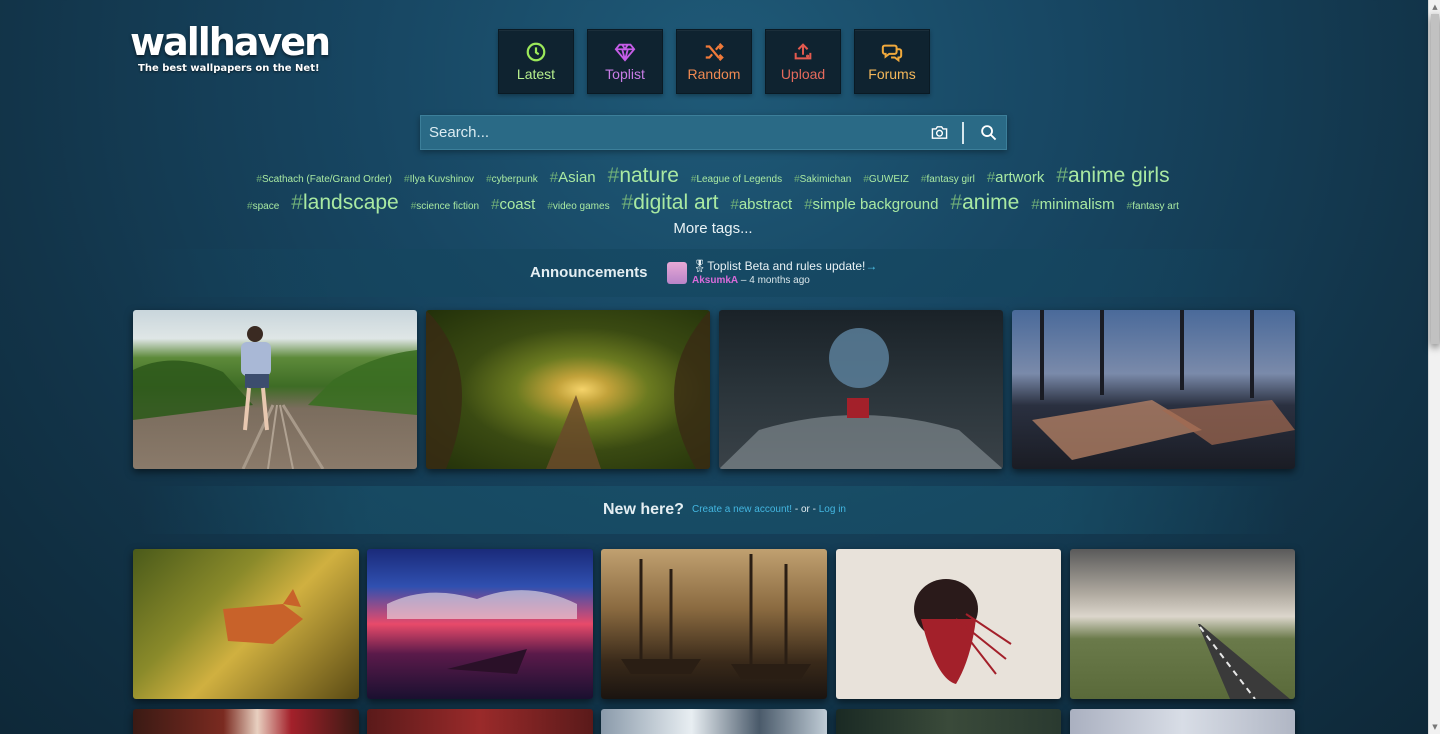 Image resolution: width=1440 pixels, height=734 pixels. What do you see at coordinates (761, 204) in the screenshot?
I see `tag-link: #abstract` at bounding box center [761, 204].